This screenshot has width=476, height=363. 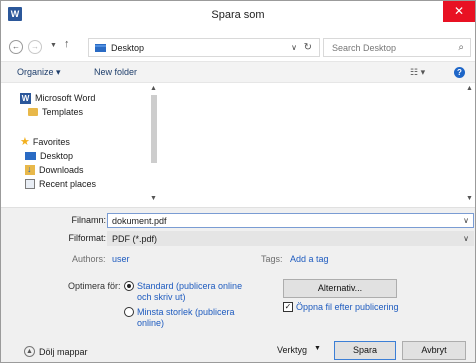 What do you see at coordinates (308, 47) in the screenshot?
I see `refresh-icon: ↻` at bounding box center [308, 47].